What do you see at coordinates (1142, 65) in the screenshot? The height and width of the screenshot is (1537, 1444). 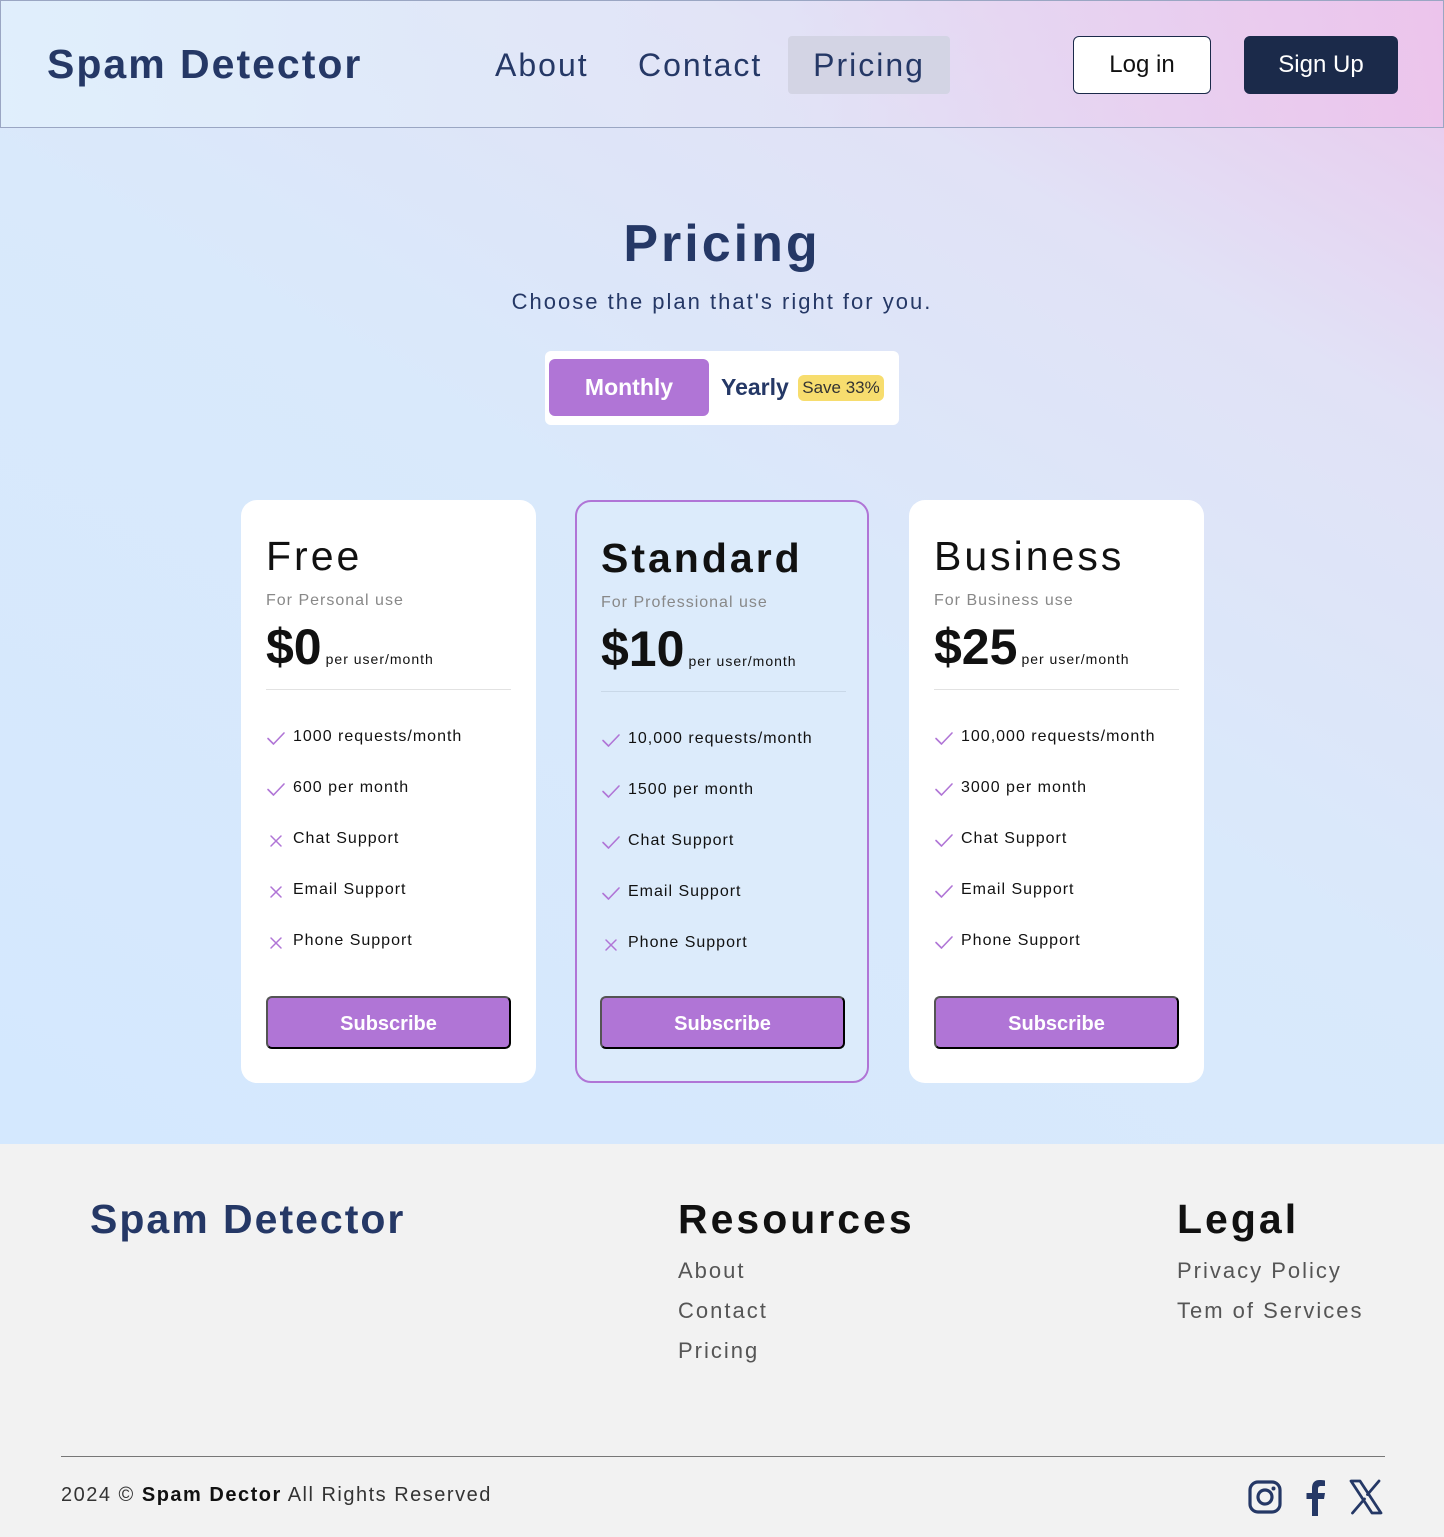 I see `login-button: Log in` at bounding box center [1142, 65].